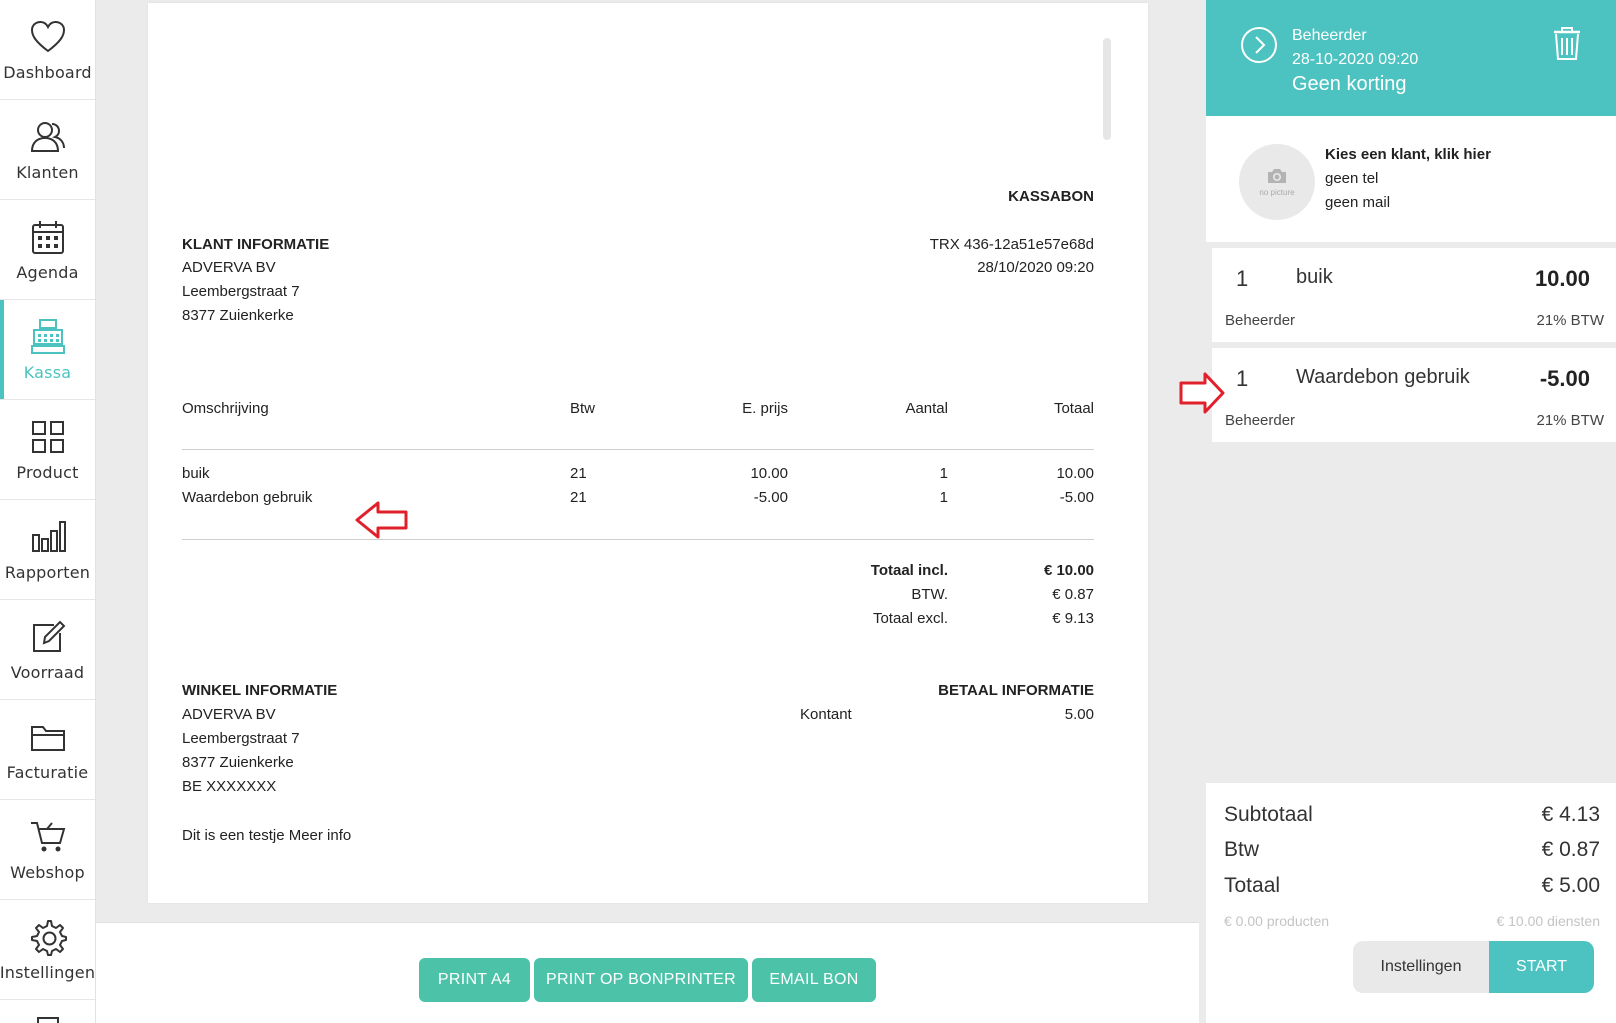  I want to click on avatar: no picture, so click(1277, 182).